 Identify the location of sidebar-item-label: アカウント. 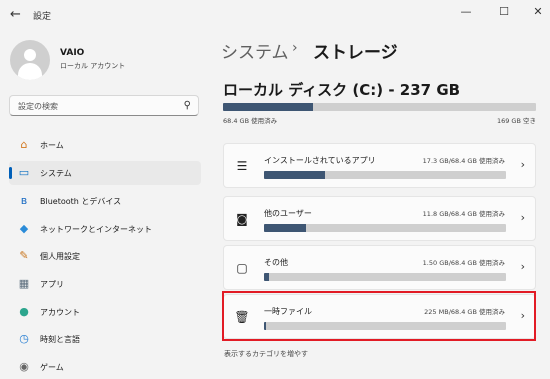
(60, 312).